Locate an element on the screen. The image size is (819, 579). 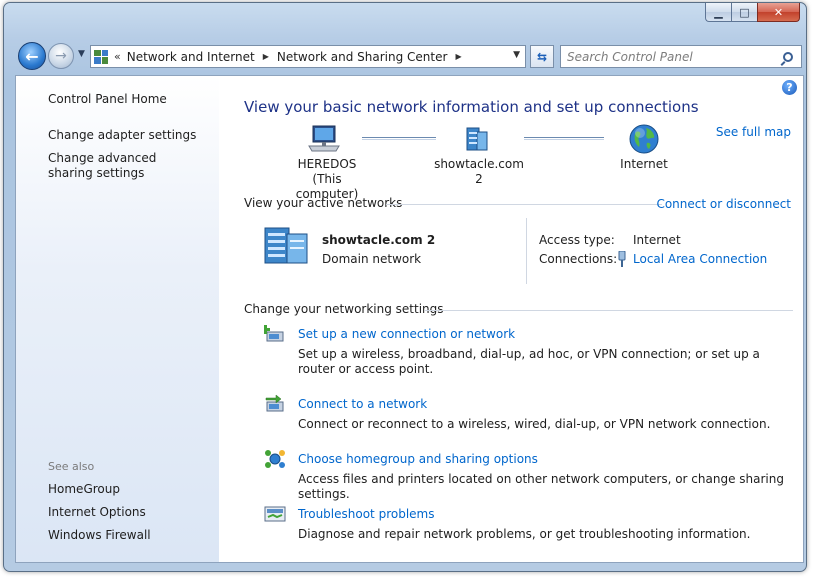
search-input: Search Control Panel is located at coordinates (672, 57).